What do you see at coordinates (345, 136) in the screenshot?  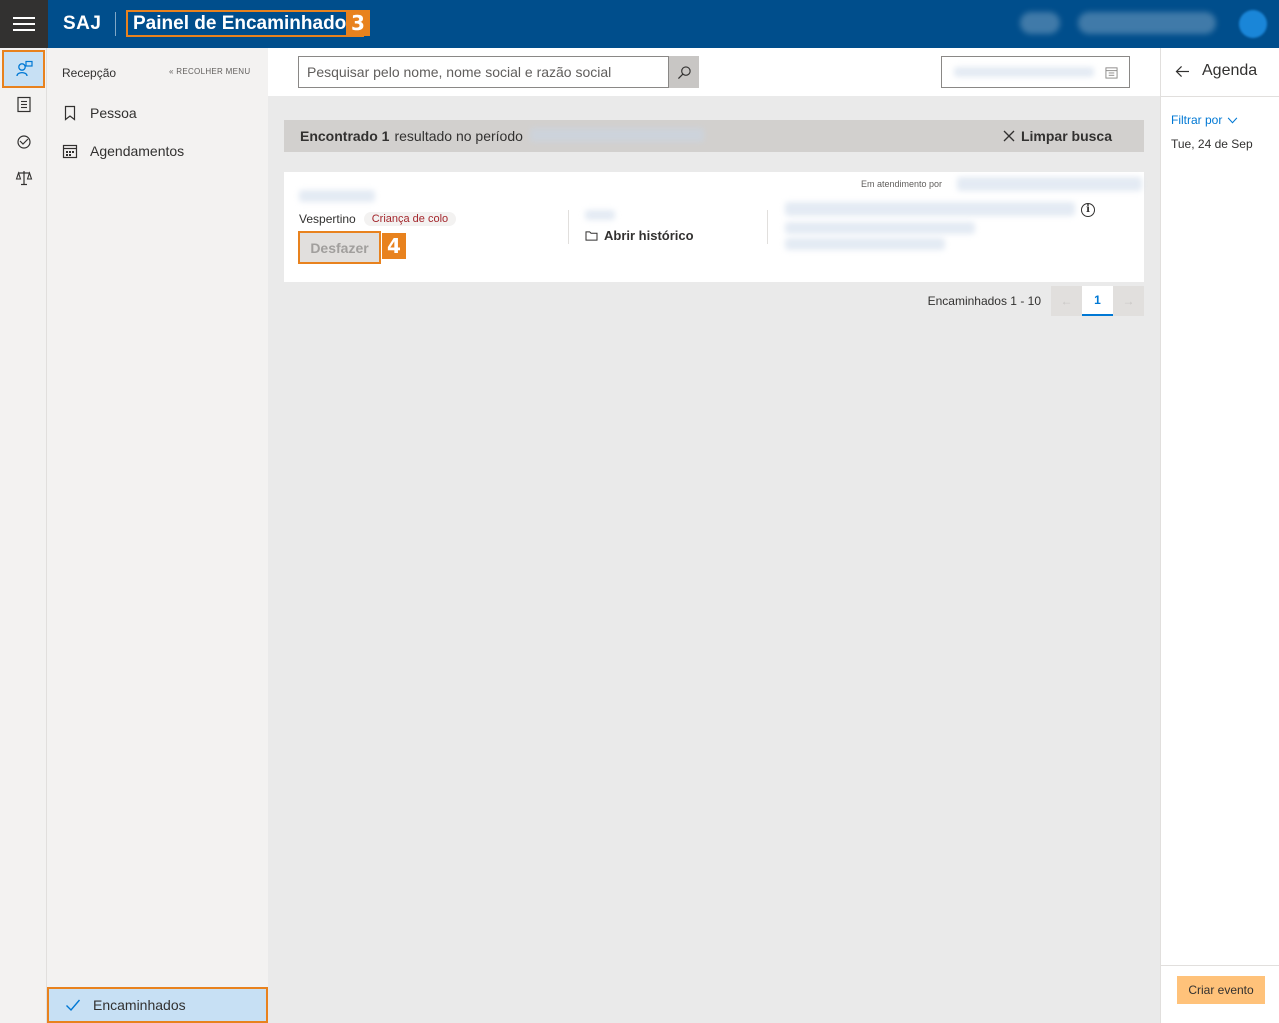 I see `results-count: Encontrado 1` at bounding box center [345, 136].